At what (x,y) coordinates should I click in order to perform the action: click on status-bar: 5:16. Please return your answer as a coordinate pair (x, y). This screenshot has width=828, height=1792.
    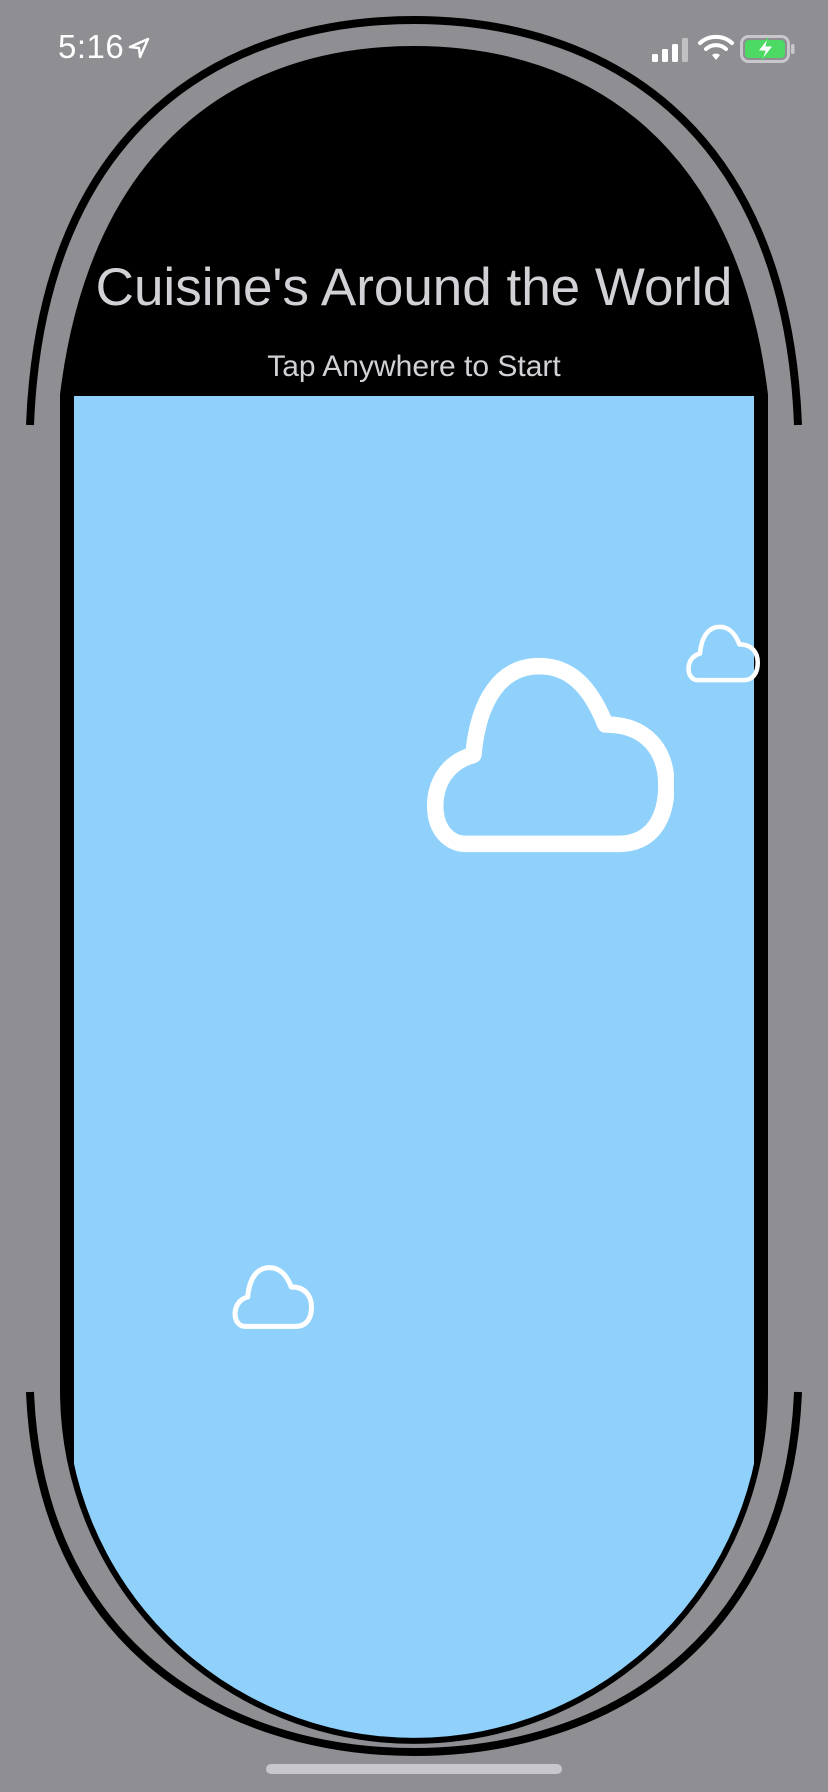
    Looking at the image, I should click on (414, 50).